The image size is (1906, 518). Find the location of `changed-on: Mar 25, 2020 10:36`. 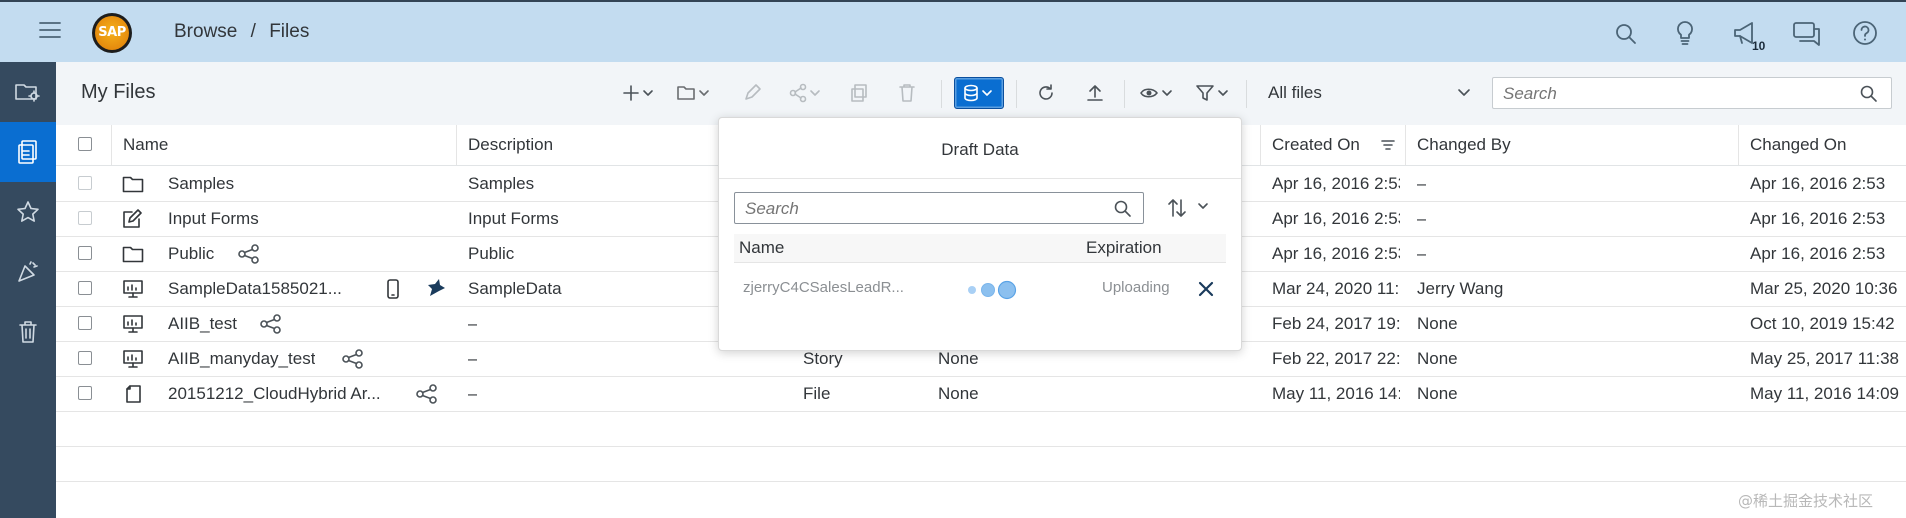

changed-on: Mar 25, 2020 10:36 is located at coordinates (1824, 288).